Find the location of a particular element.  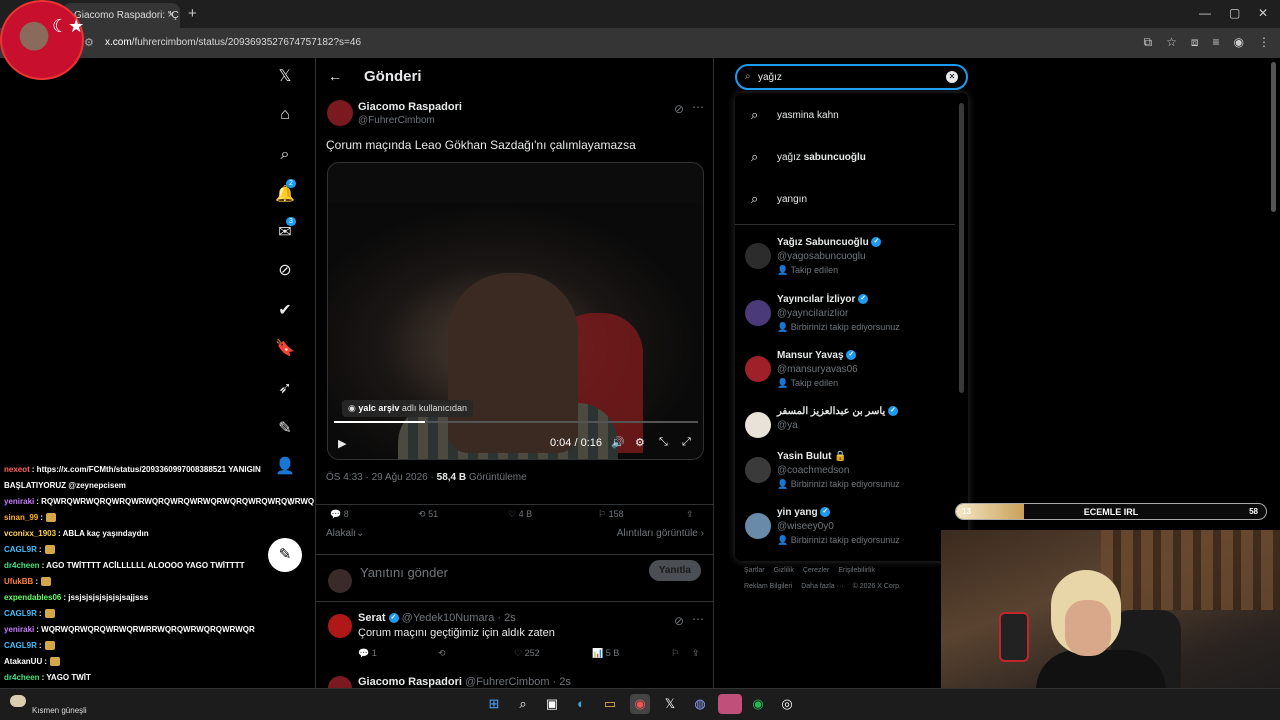

obs-icon: ◎ is located at coordinates (787, 704).